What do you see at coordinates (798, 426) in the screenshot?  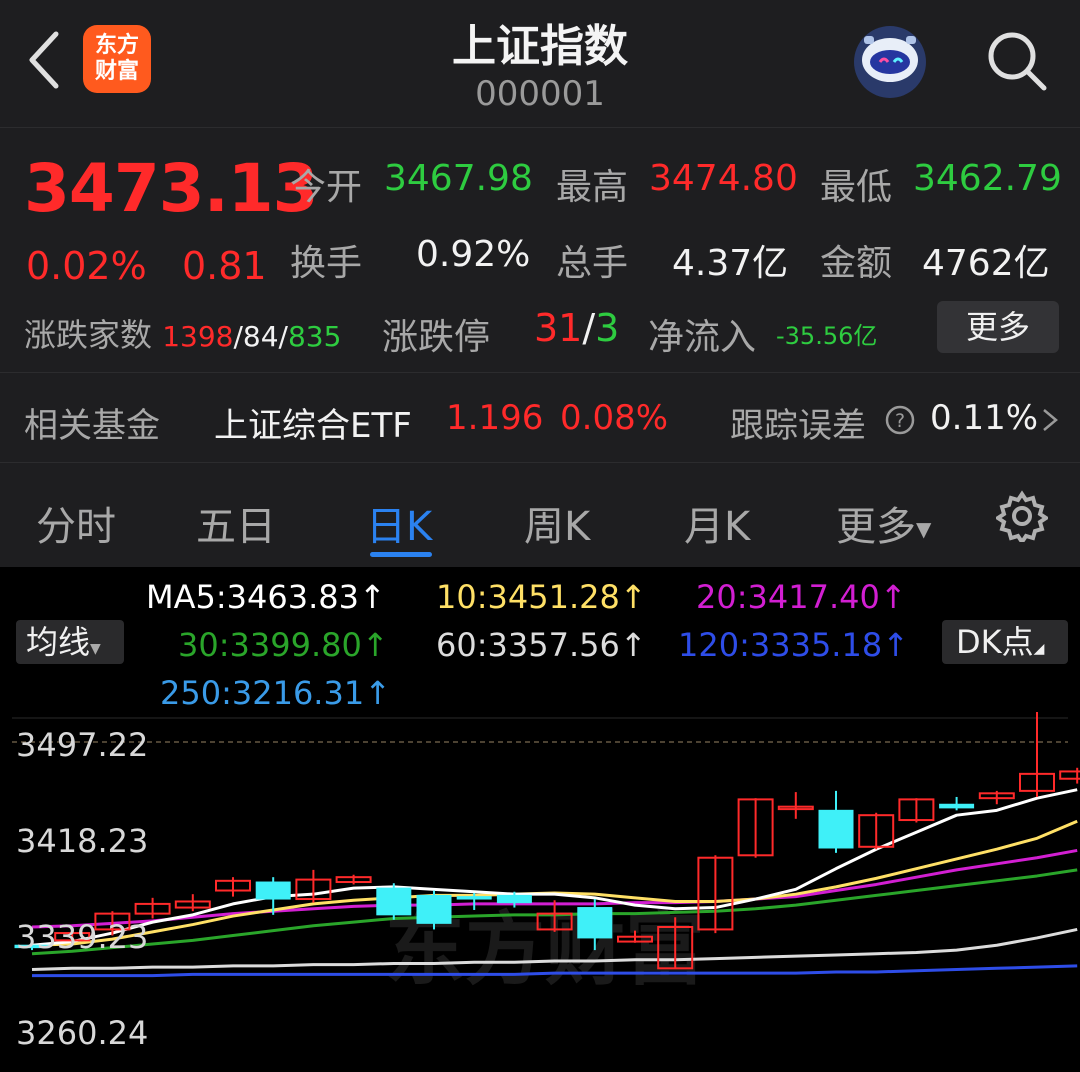 I see `tracking-error-label: 跟踪误差` at bounding box center [798, 426].